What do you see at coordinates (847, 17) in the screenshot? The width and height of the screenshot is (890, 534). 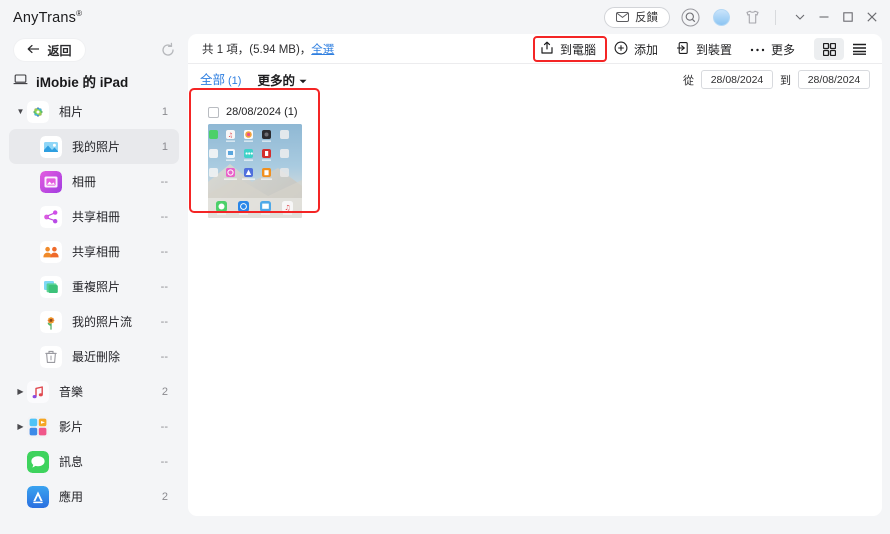 I see `maximize-icon` at bounding box center [847, 17].